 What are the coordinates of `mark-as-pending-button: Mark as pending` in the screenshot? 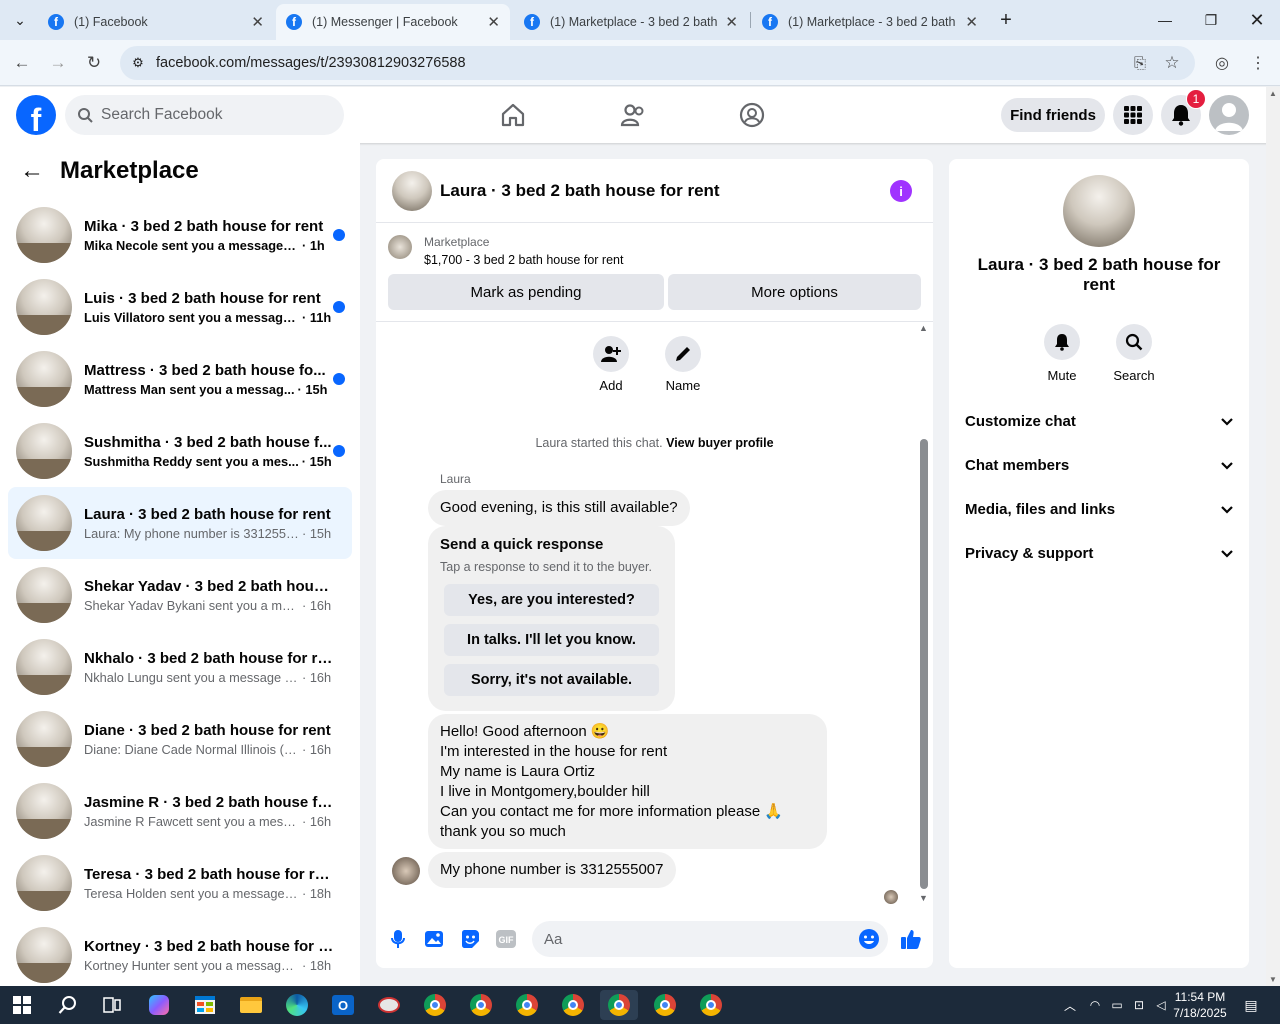 It's located at (526, 292).